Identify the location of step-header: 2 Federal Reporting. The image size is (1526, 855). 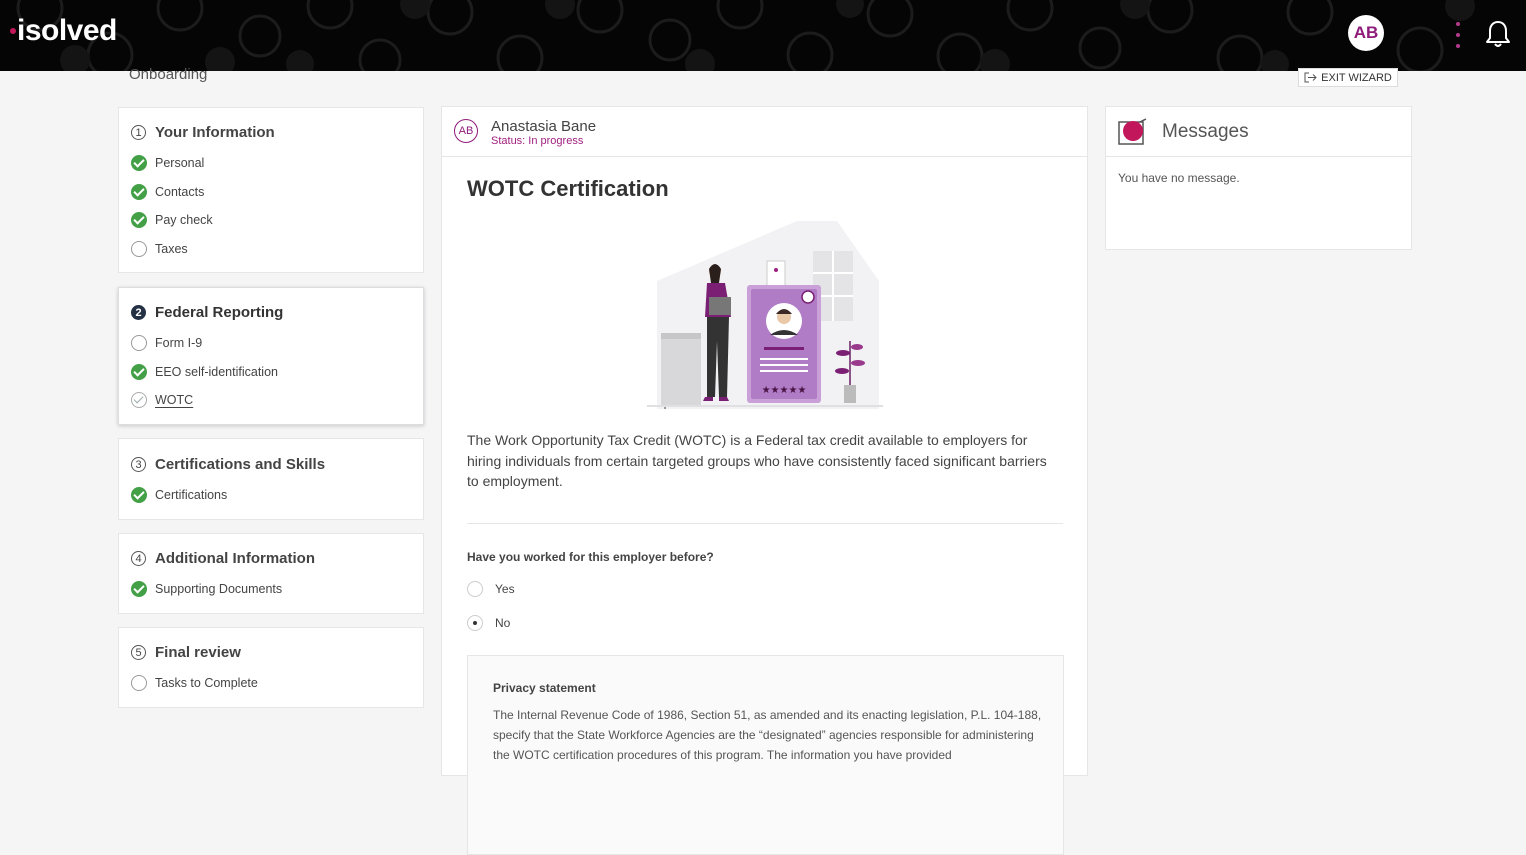
(207, 312).